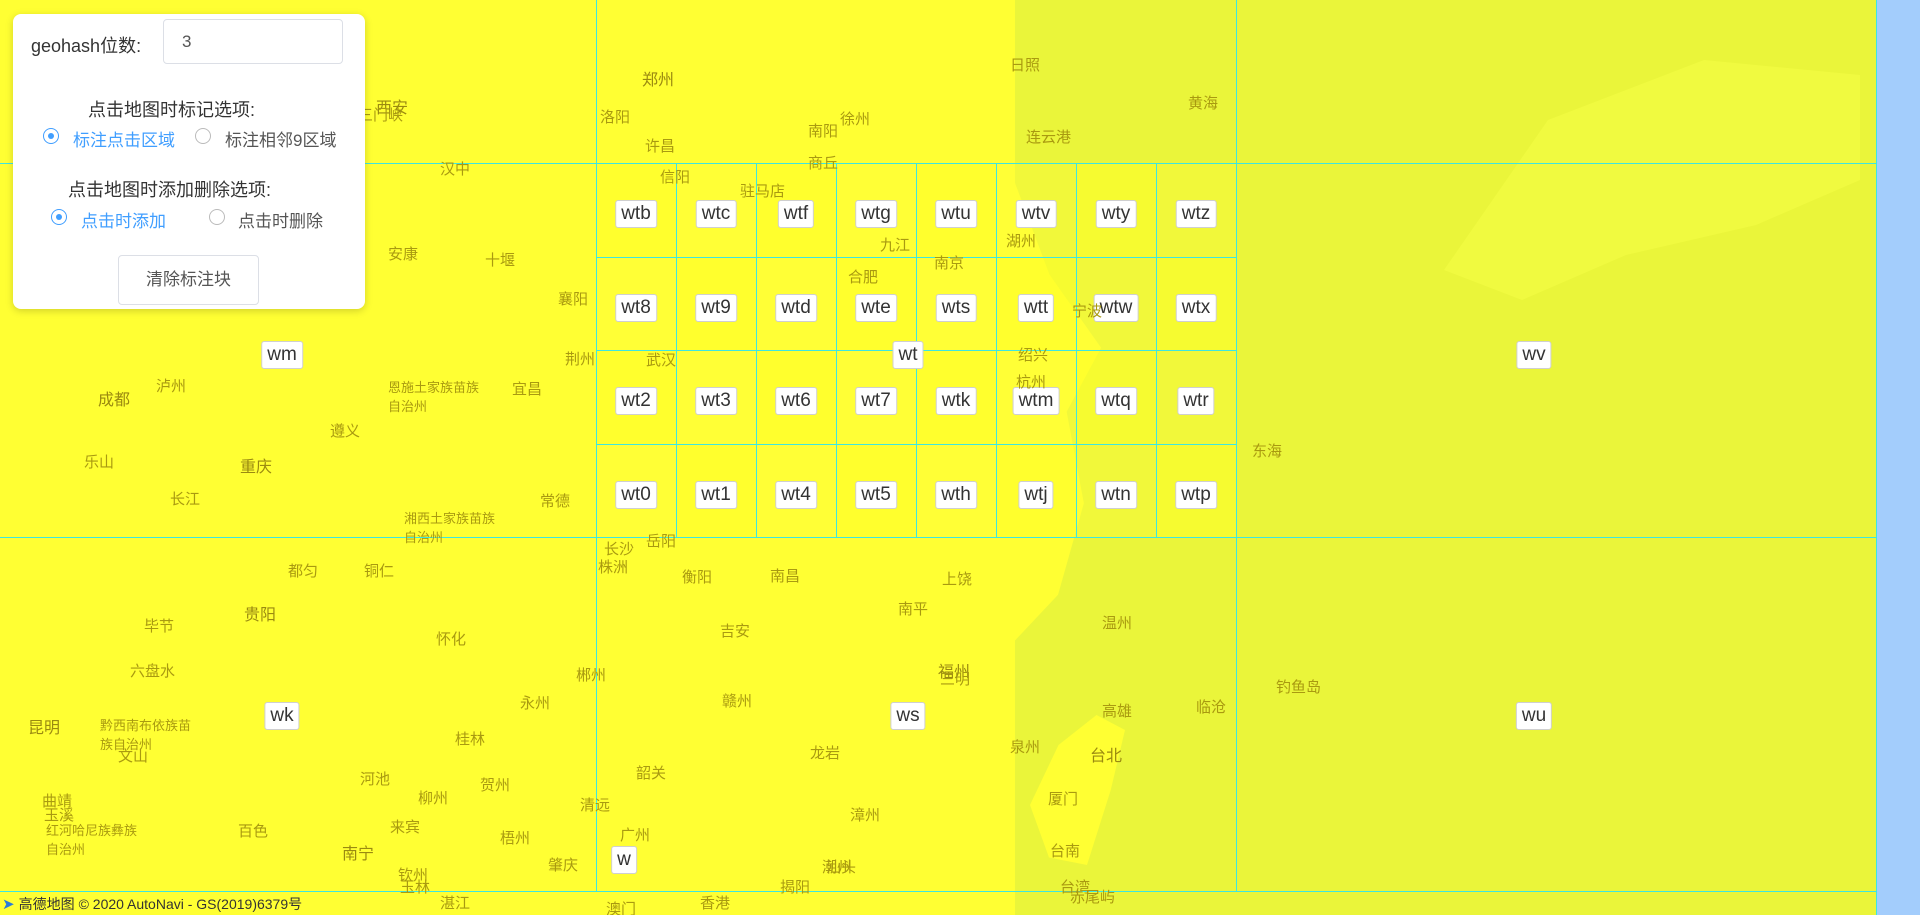 Image resolution: width=1920 pixels, height=915 pixels. Describe the element at coordinates (1116, 214) in the screenshot. I see `geohash-label-wty: wty` at that location.